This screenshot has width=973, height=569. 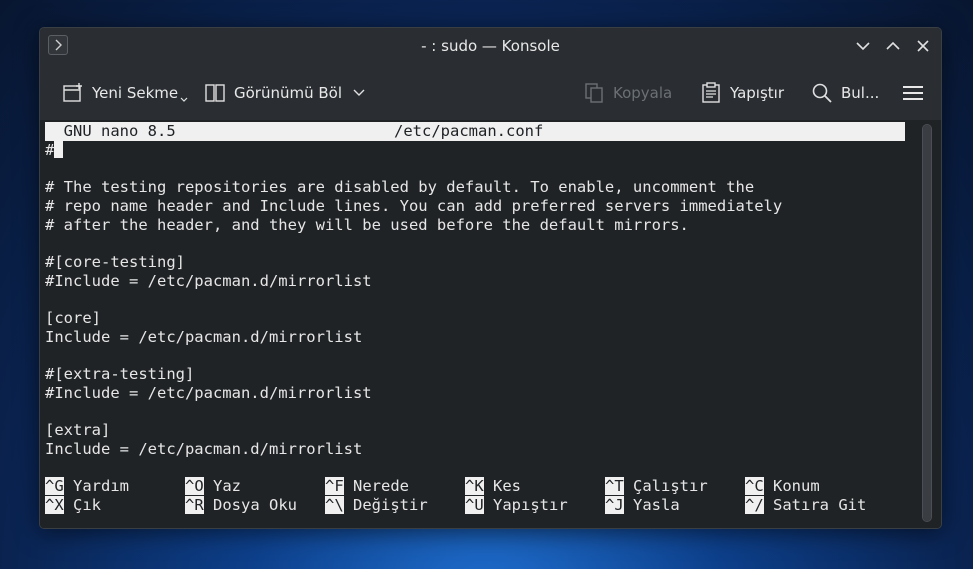 I want to click on paste-label: Yapıştır, so click(x=757, y=93).